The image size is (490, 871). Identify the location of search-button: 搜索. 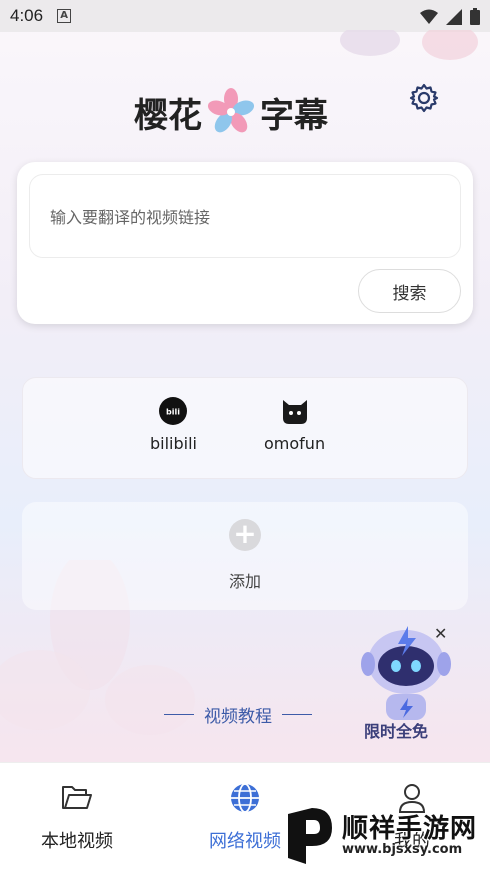
(409, 291).